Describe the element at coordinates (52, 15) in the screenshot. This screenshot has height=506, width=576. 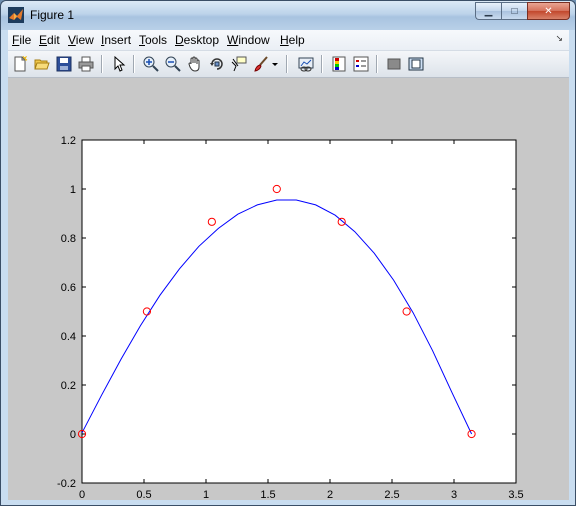
I see `window-title: Figure 1` at that location.